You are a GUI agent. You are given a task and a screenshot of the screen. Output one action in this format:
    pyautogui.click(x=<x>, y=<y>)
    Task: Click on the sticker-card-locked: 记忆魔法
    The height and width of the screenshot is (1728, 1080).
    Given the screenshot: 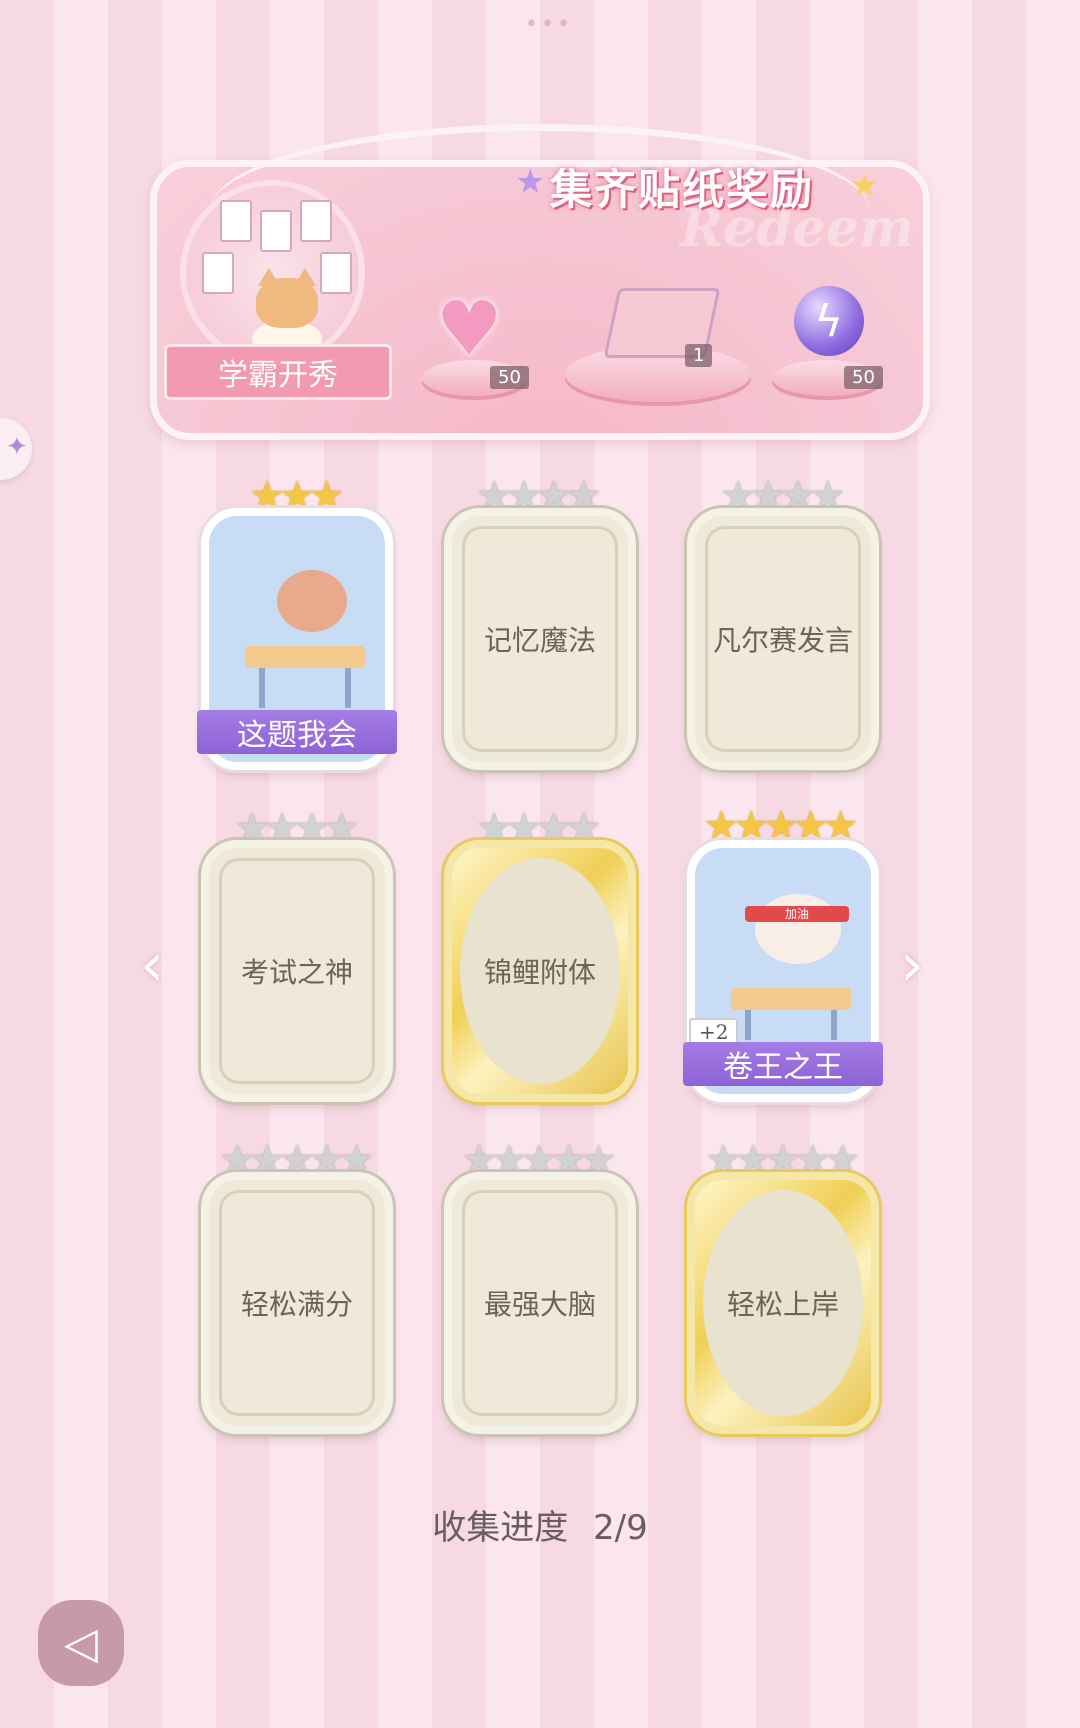 What is the action you would take?
    pyautogui.click(x=540, y=639)
    